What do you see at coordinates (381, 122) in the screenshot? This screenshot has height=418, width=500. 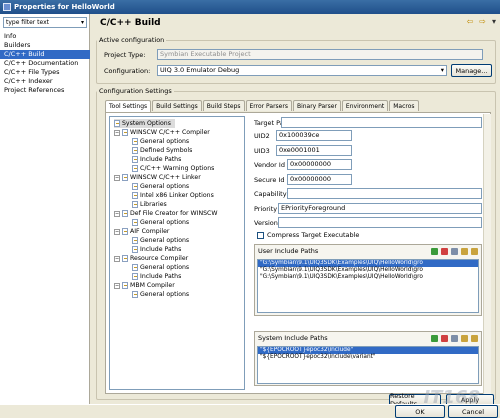 I see `target-path-field` at bounding box center [381, 122].